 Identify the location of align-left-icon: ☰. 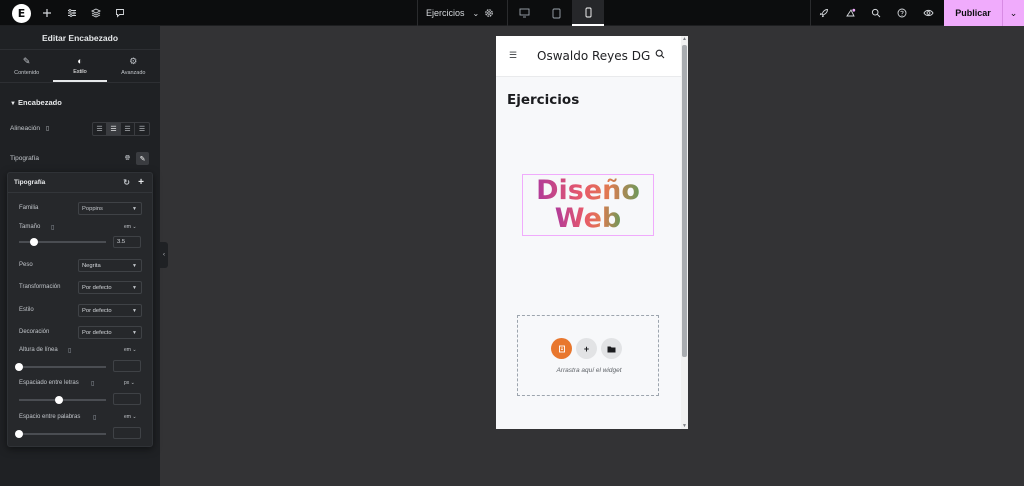
(100, 129).